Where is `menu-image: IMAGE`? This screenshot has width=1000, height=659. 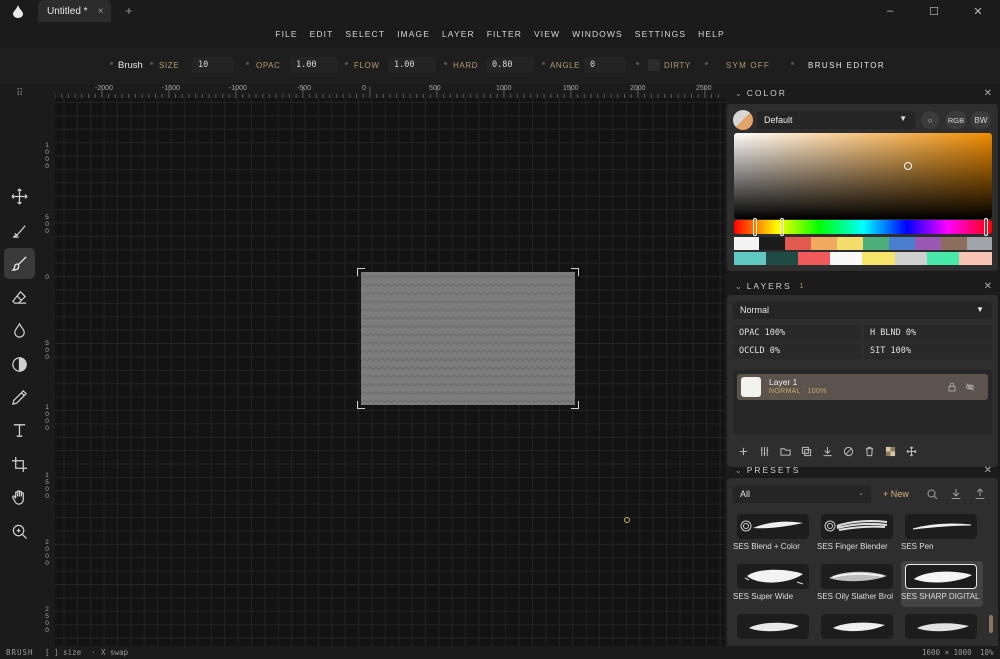 menu-image: IMAGE is located at coordinates (413, 34).